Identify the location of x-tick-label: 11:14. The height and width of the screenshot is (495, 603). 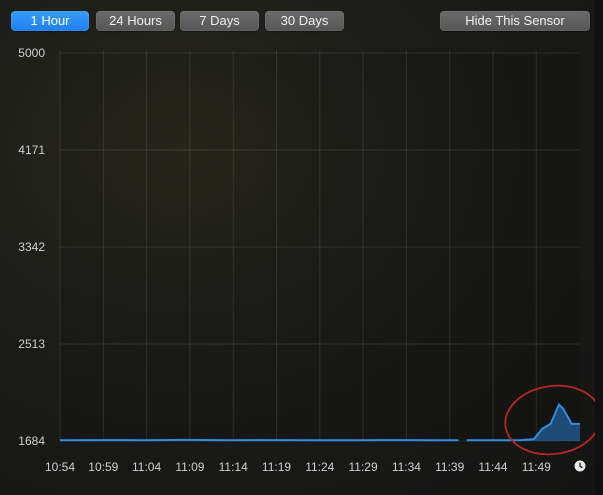
(233, 467).